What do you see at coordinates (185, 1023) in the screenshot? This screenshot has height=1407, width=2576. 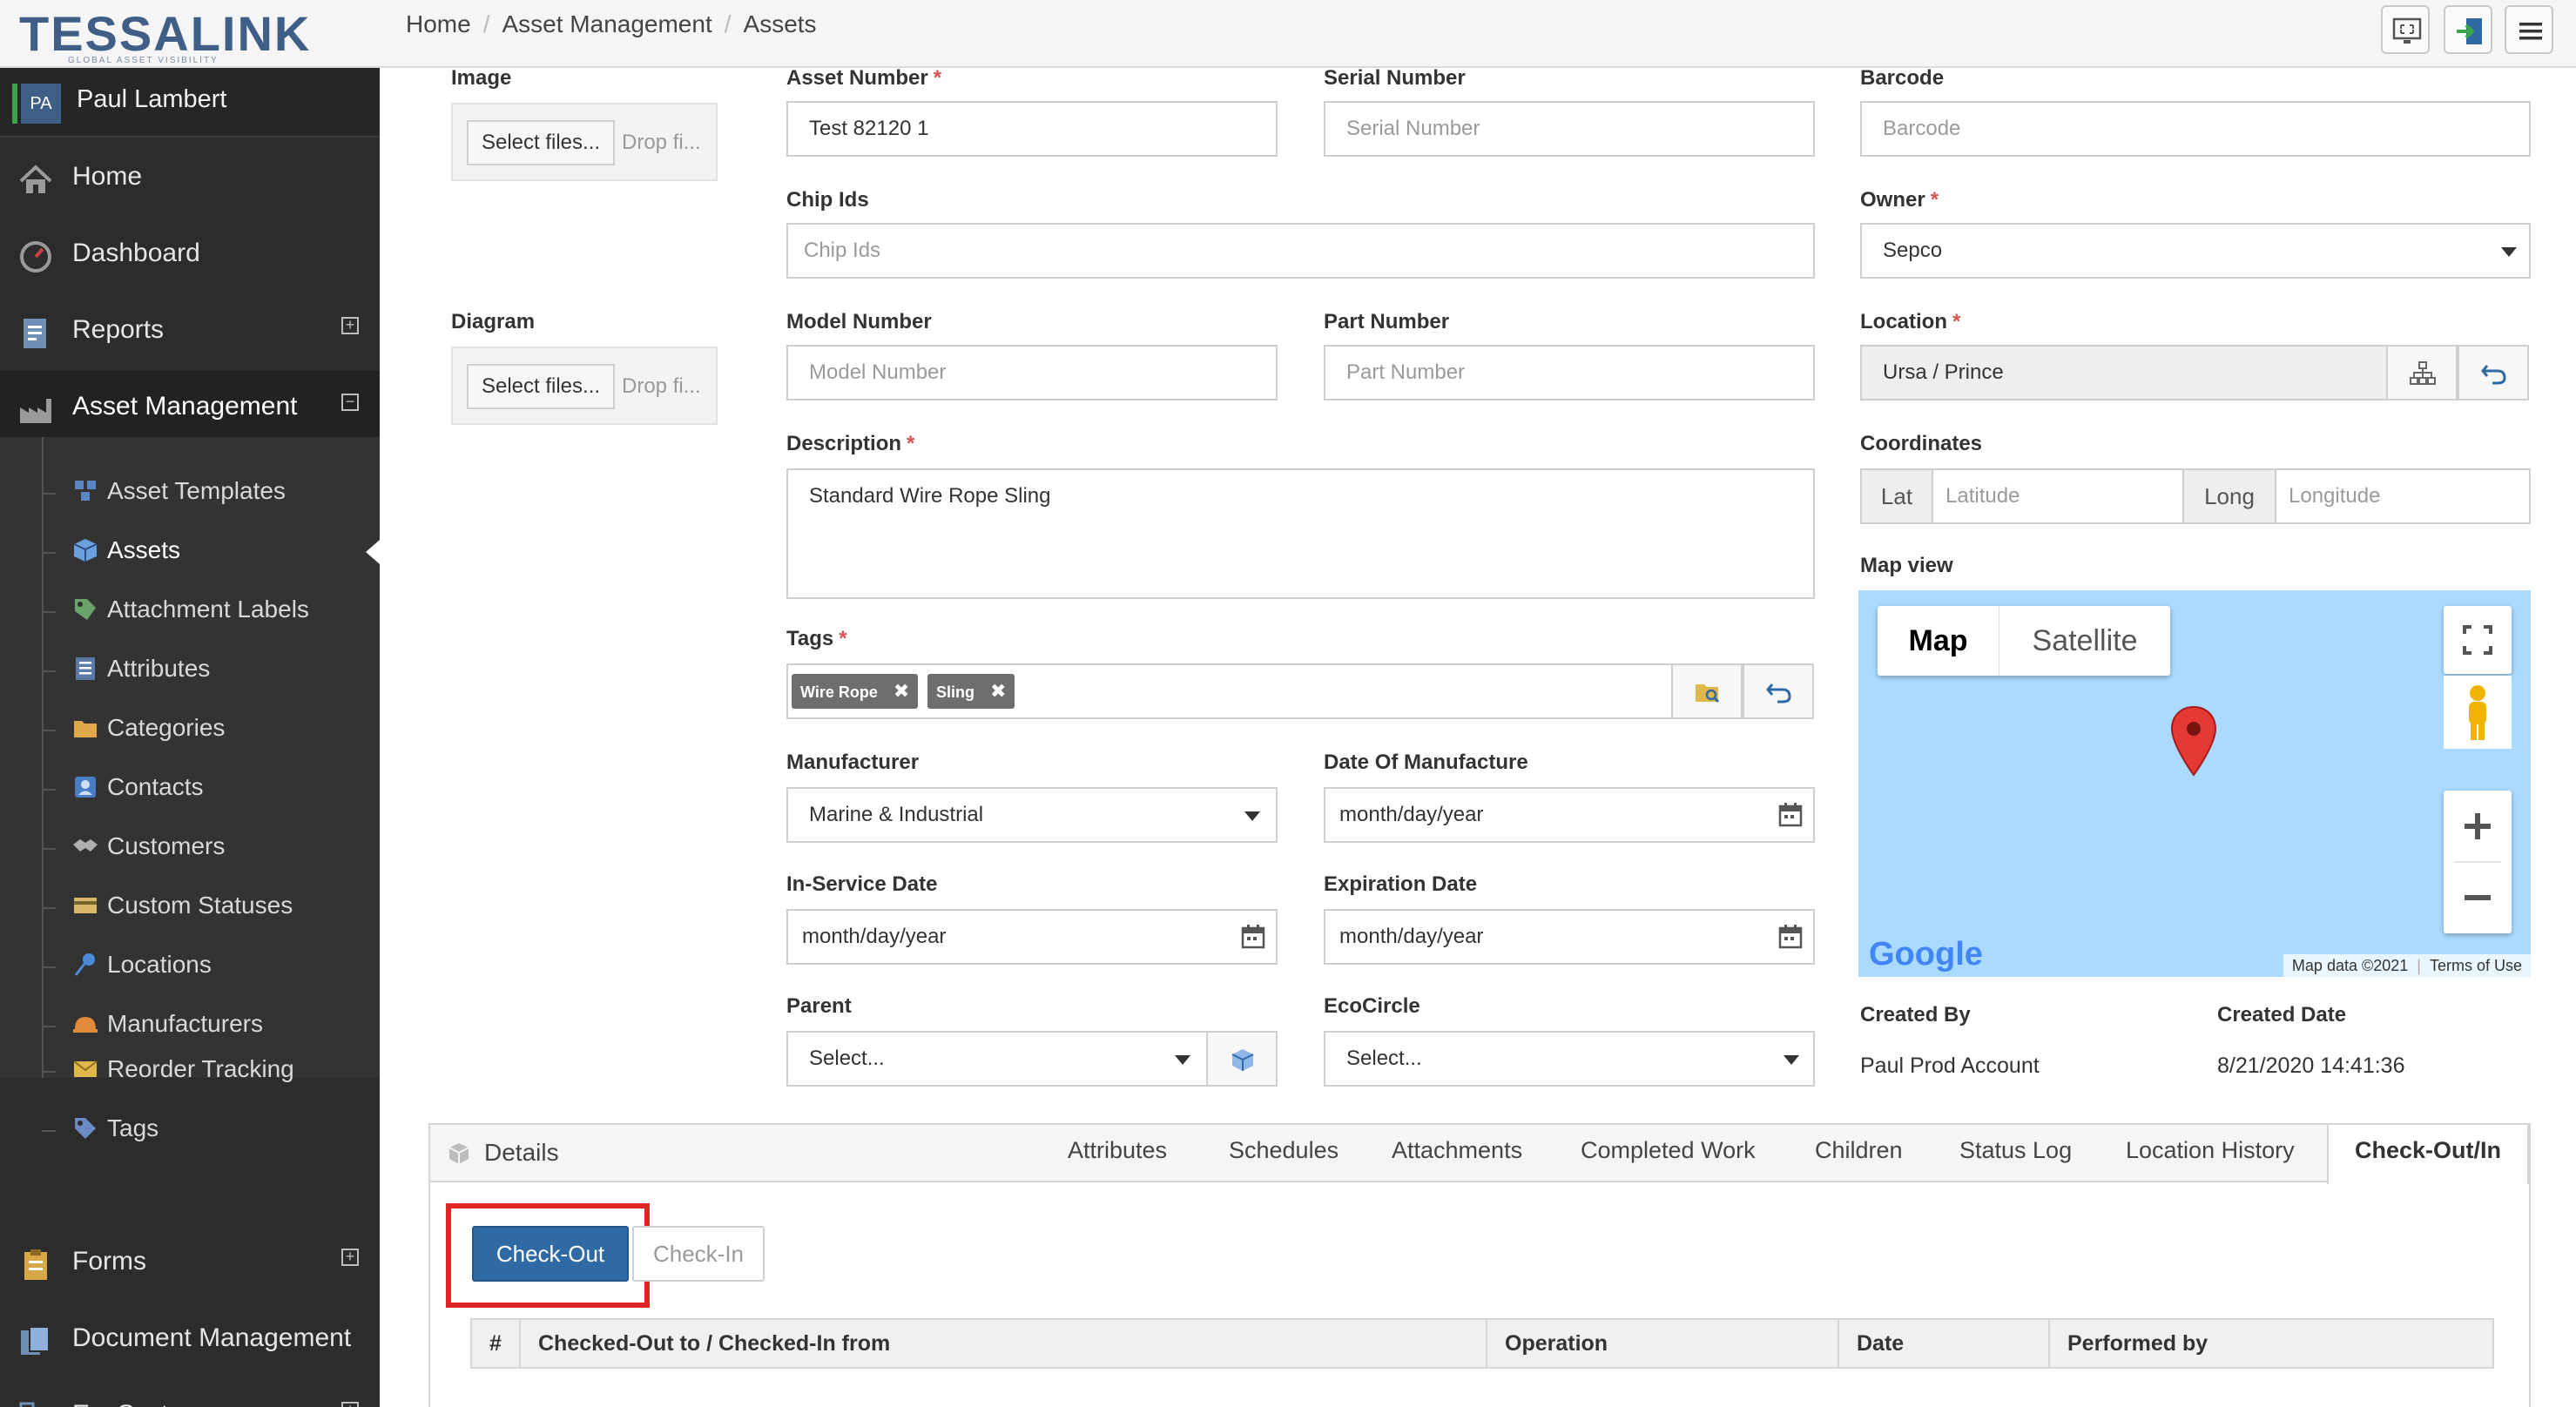 I see `submenu-item-label: Manufacturers` at bounding box center [185, 1023].